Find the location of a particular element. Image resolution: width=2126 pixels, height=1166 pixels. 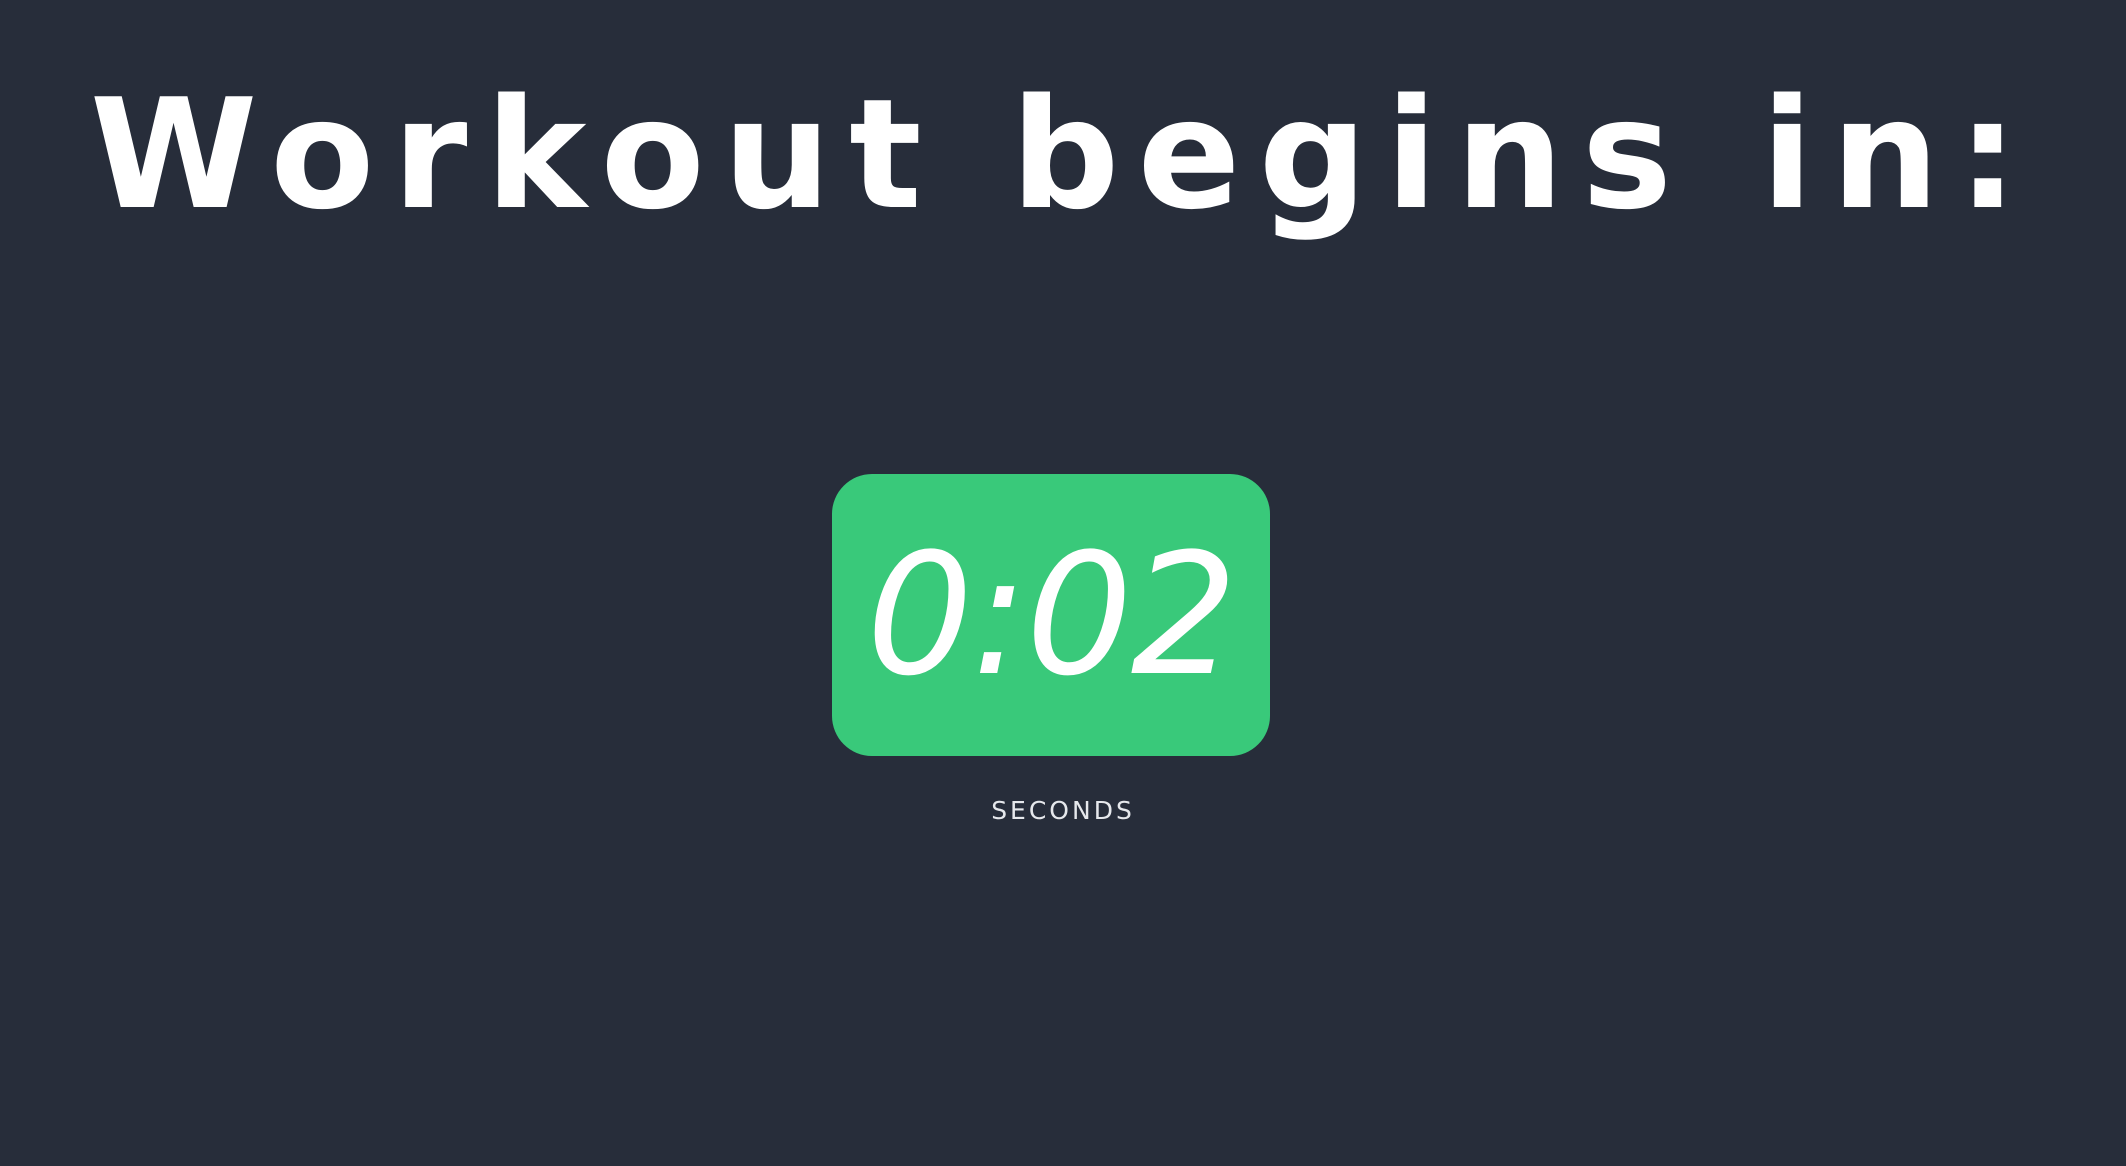

countdown-value: 0:02 is located at coordinates (1051, 615).